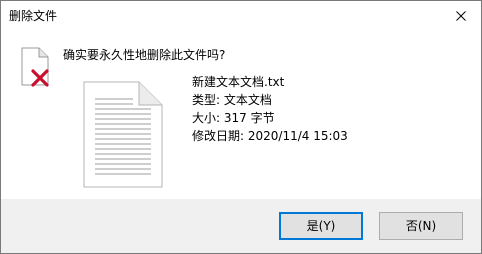 The image size is (482, 254). I want to click on close-icon, so click(461, 16).